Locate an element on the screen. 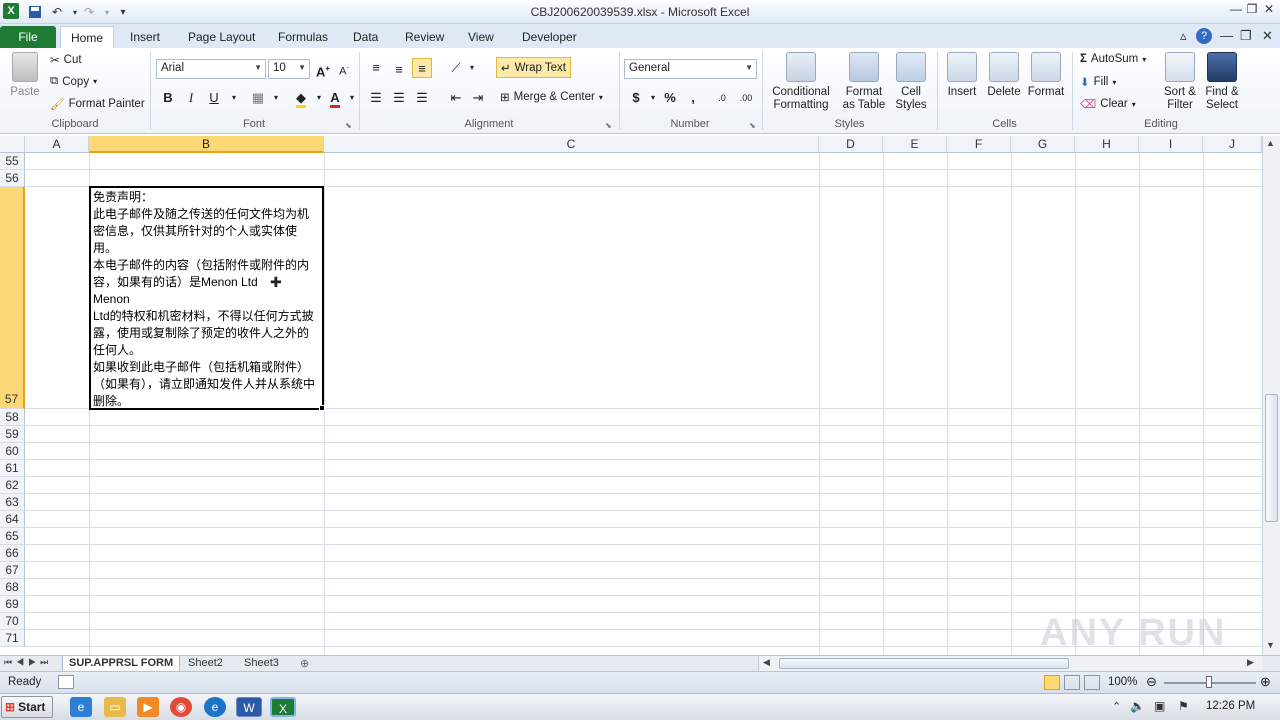 This screenshot has width=1280, height=720. row-header-55: 55 is located at coordinates (12, 161).